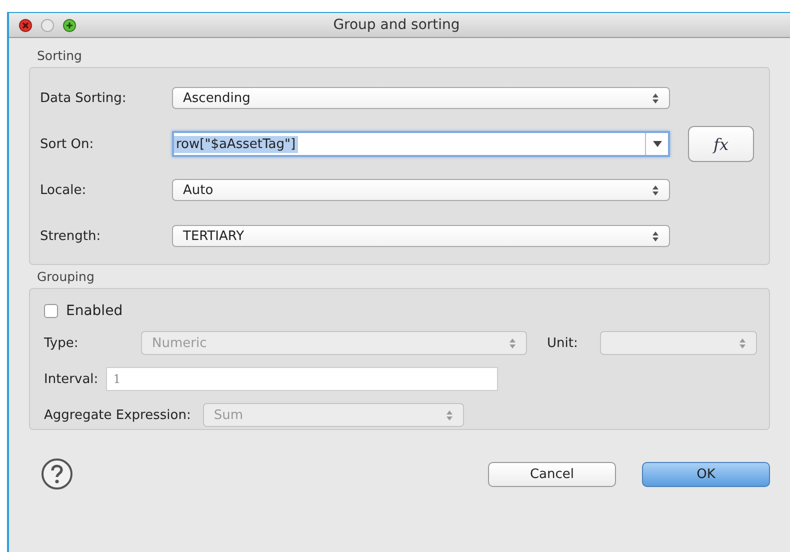 This screenshot has width=790, height=552. Describe the element at coordinates (706, 474) in the screenshot. I see `dialog-button: OK` at that location.